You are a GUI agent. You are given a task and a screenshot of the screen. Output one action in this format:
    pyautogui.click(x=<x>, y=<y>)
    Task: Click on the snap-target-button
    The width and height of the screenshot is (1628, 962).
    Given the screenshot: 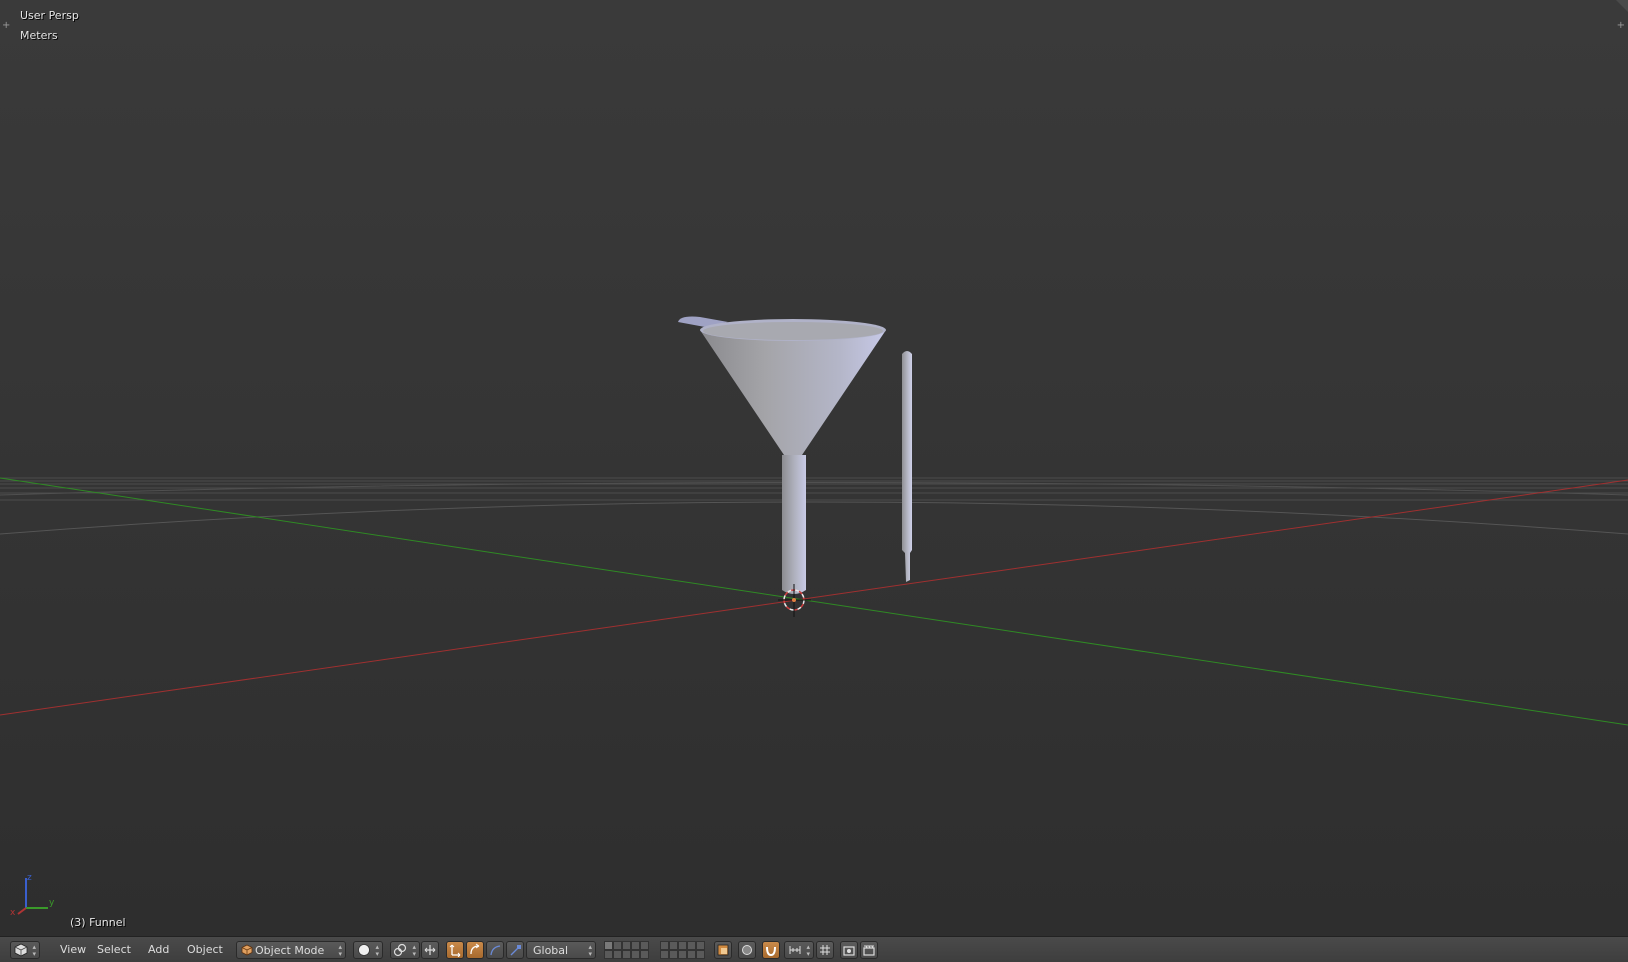 What is the action you would take?
    pyautogui.click(x=825, y=950)
    